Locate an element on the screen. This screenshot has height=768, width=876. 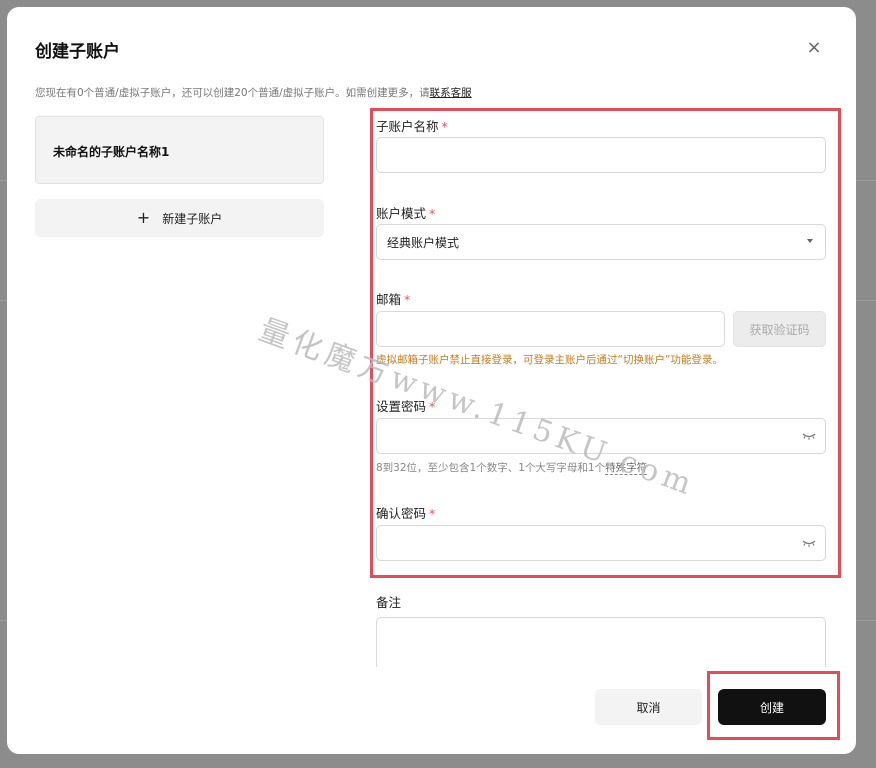
add-subaccount-label: 新建子账户 is located at coordinates (192, 218).